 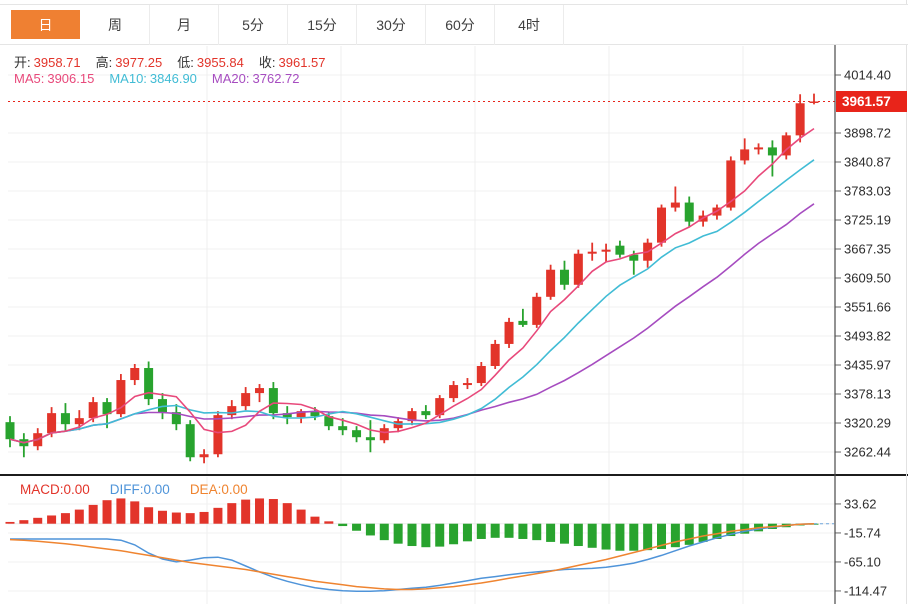 What do you see at coordinates (867, 75) in the screenshot?
I see `price-tick-label: 4014.40` at bounding box center [867, 75].